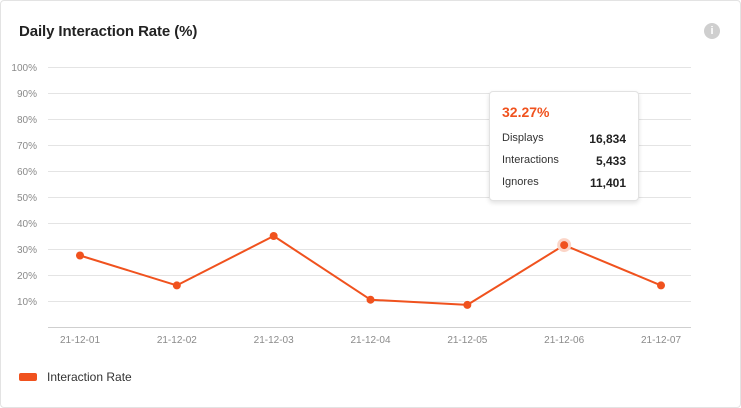 This screenshot has height=408, width=741. What do you see at coordinates (24, 68) in the screenshot?
I see `y-tick-label: 100%` at bounding box center [24, 68].